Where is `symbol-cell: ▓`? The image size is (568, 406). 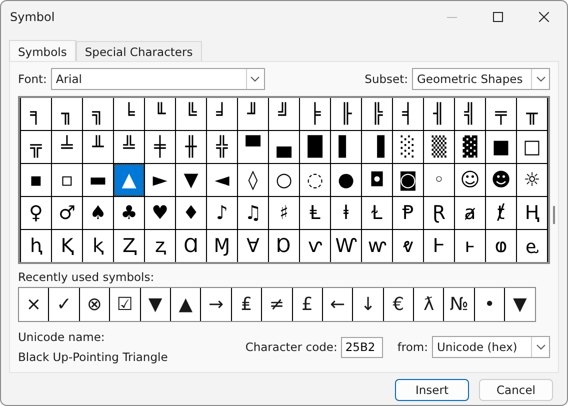
symbol-cell: ▓ is located at coordinates (470, 147).